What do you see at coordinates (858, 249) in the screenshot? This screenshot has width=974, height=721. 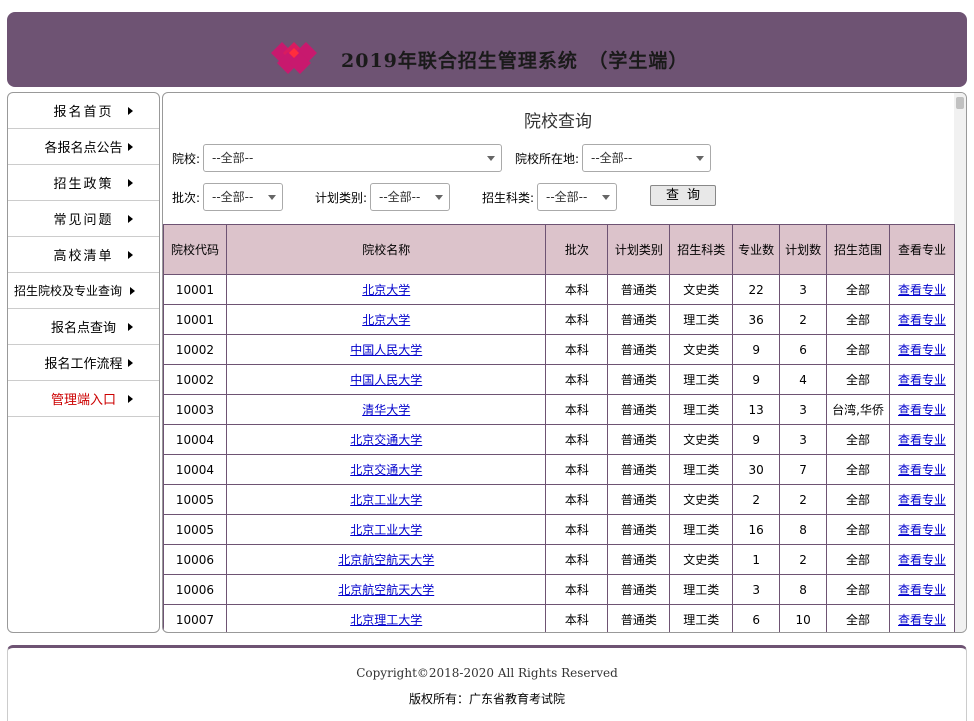 I see `col-header-scope: 招生范围` at bounding box center [858, 249].